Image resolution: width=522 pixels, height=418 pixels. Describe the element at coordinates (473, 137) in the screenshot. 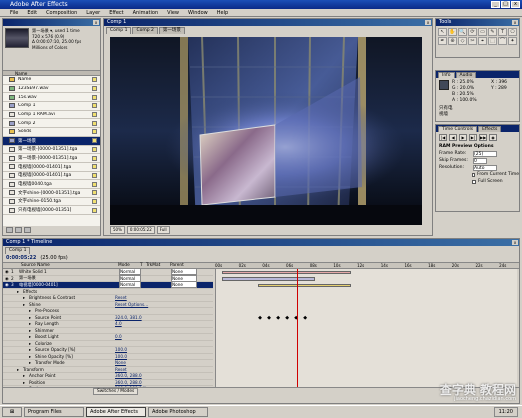

I see `next-frame-icon: ▶|` at that location.